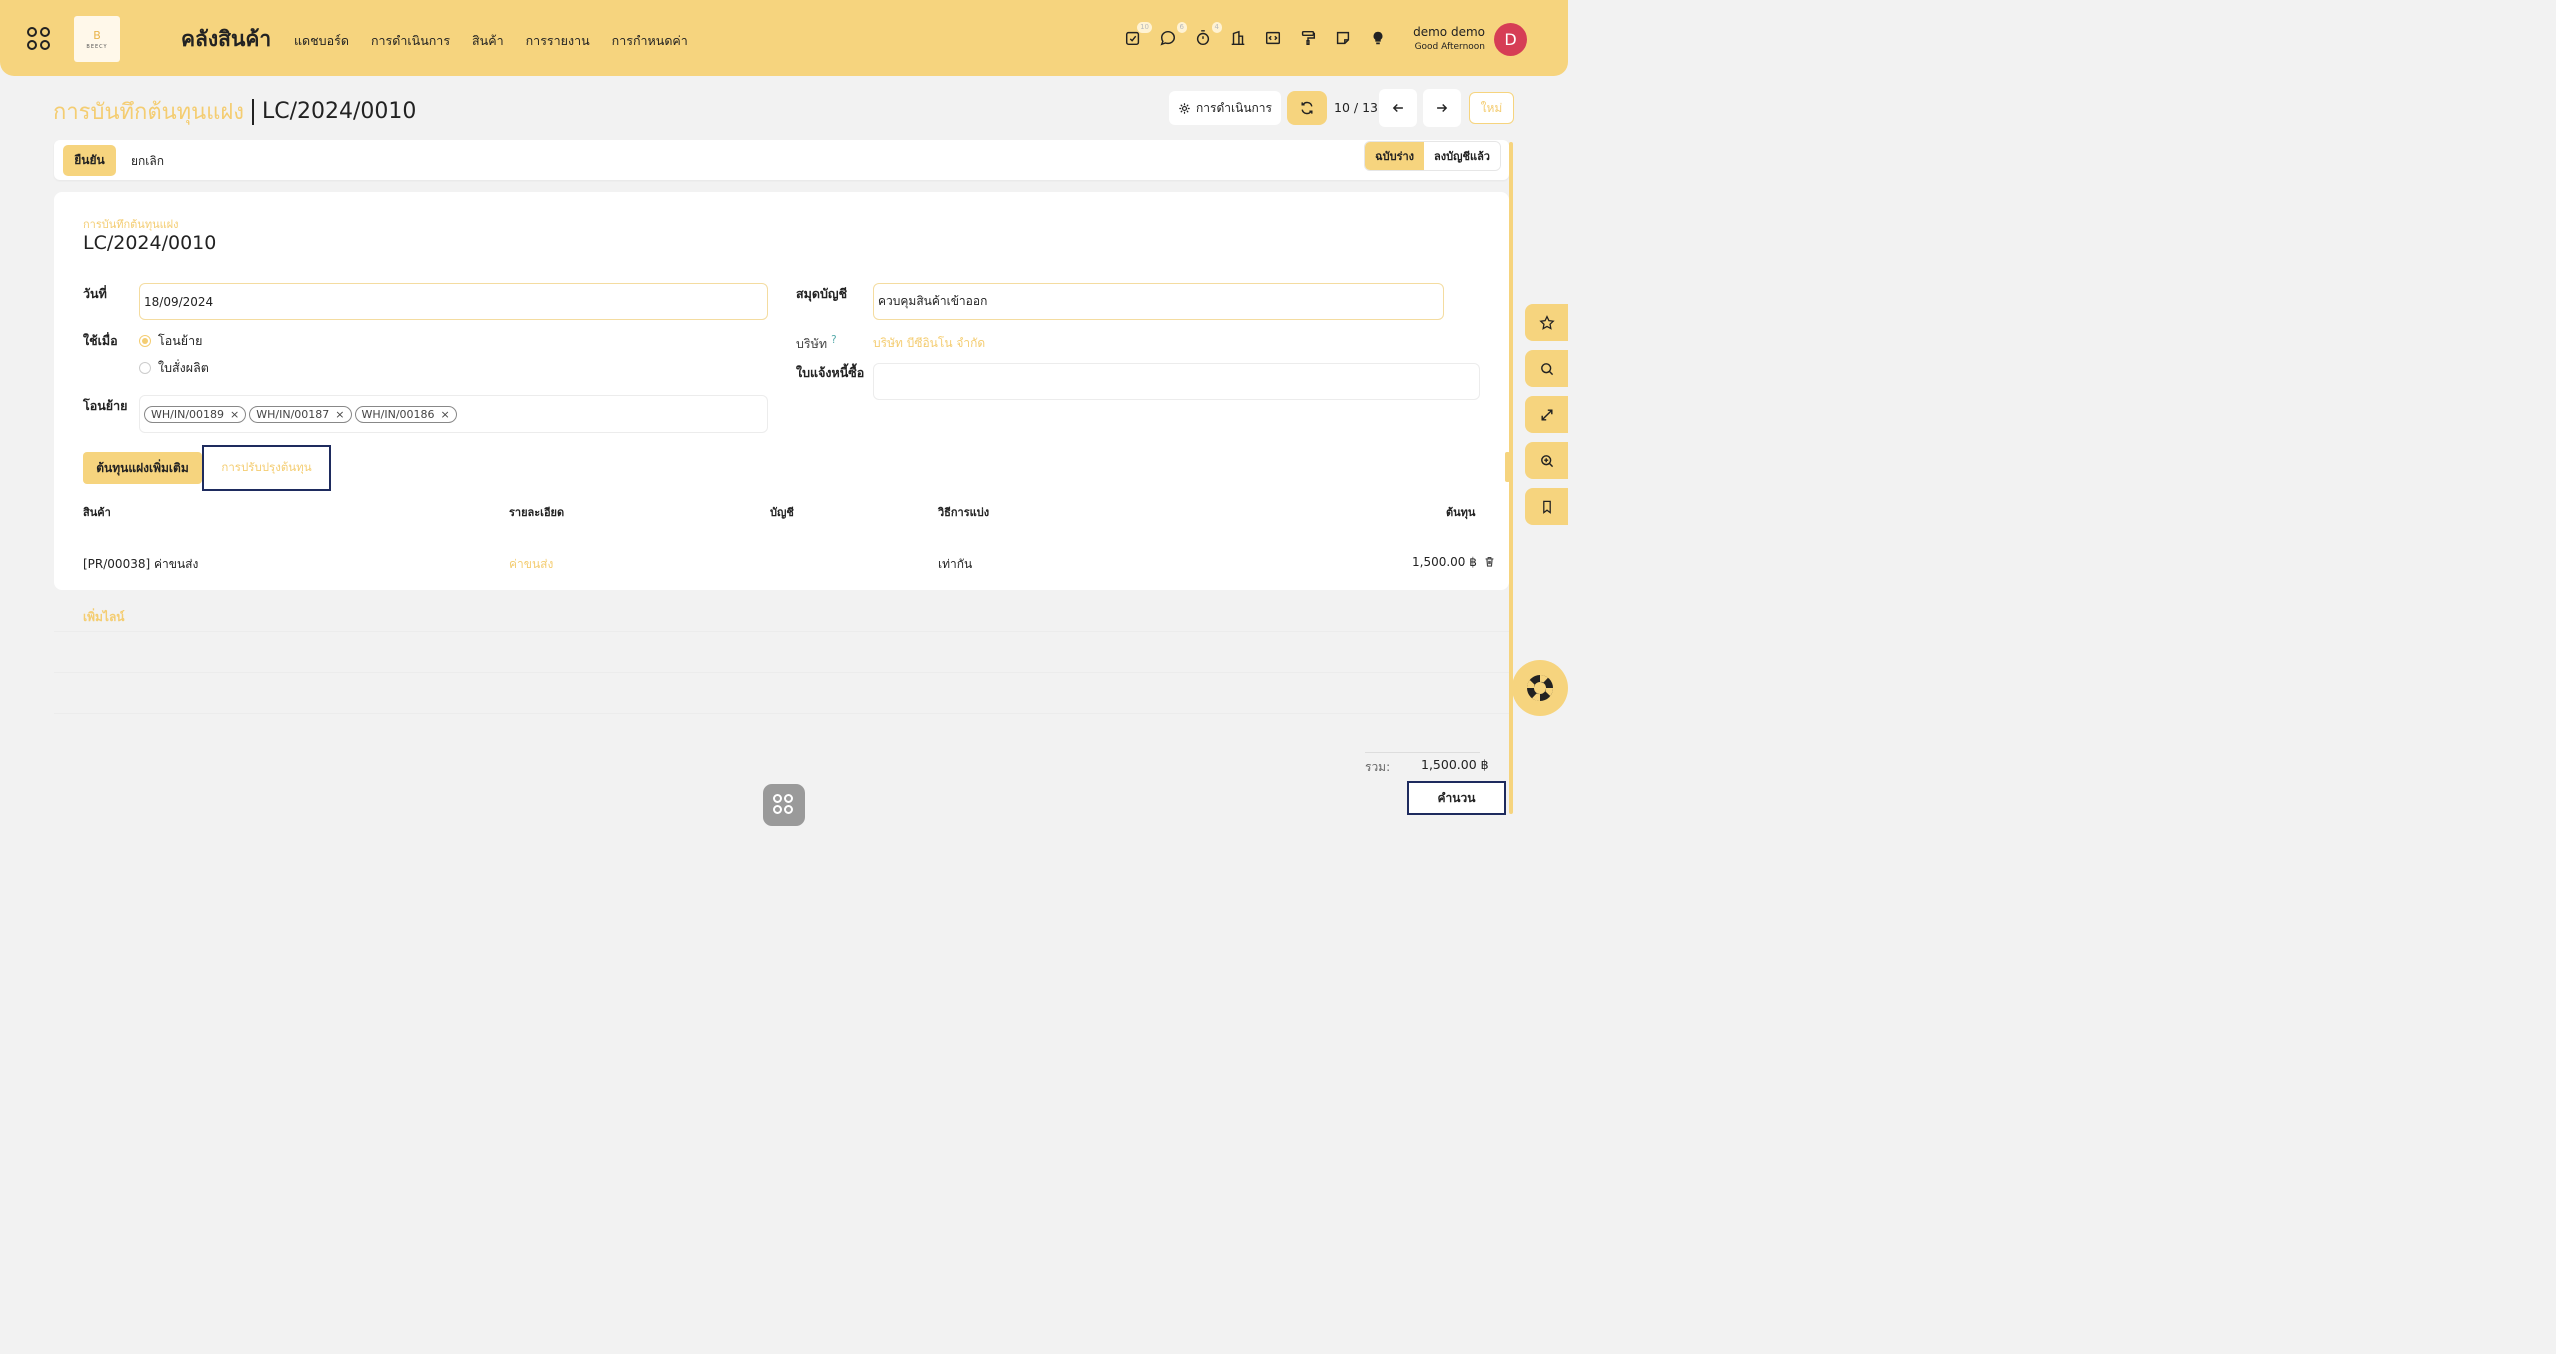  Describe the element at coordinates (321, 41) in the screenshot. I see `nav-dashboard: แดชบอร์ด` at that location.